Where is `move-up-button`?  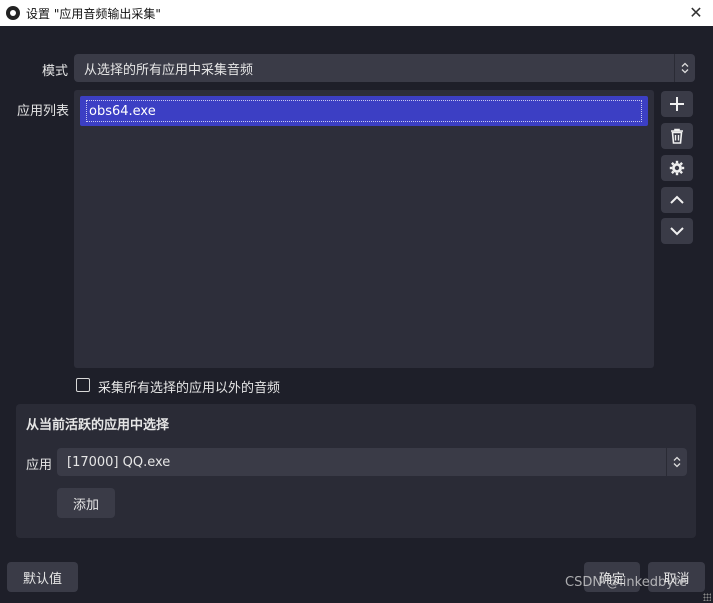 move-up-button is located at coordinates (677, 200).